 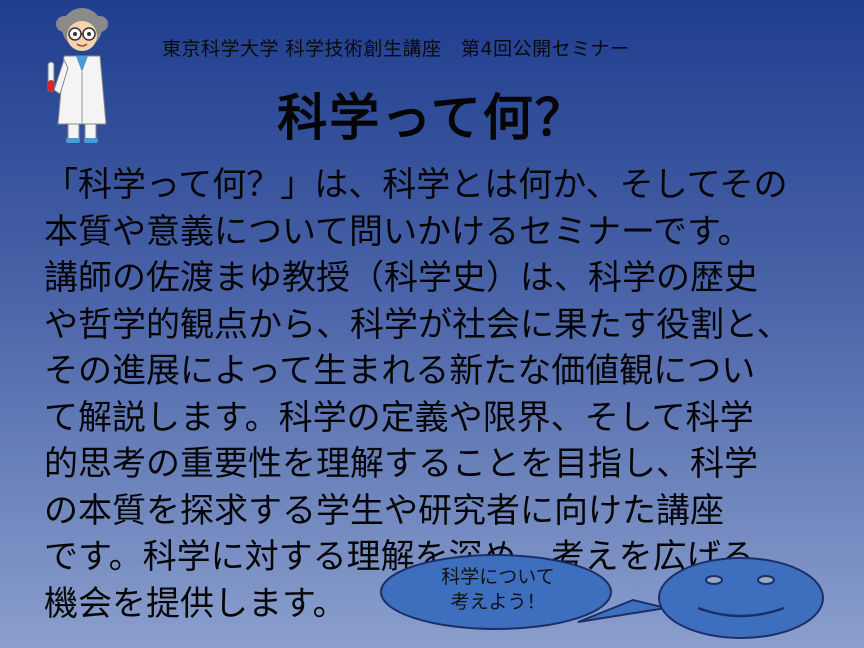 What do you see at coordinates (401, 464) in the screenshot?
I see `description-line: 的思考の重要性を理解することを目指し、科学` at bounding box center [401, 464].